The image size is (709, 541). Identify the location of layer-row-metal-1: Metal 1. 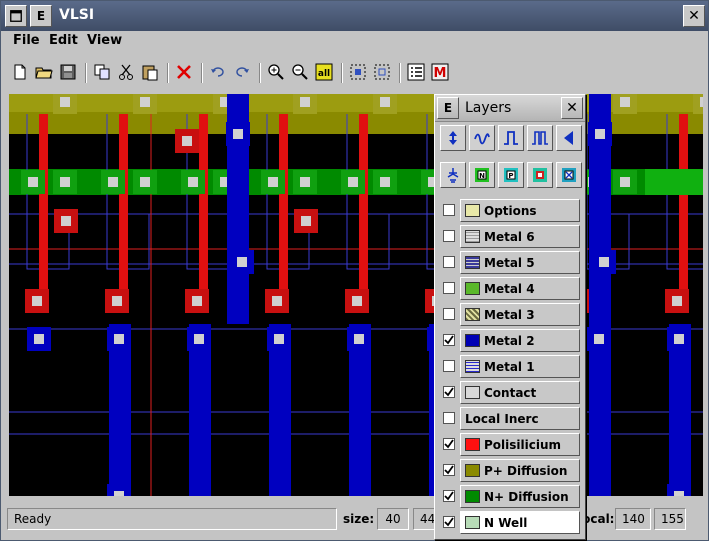
(511, 367).